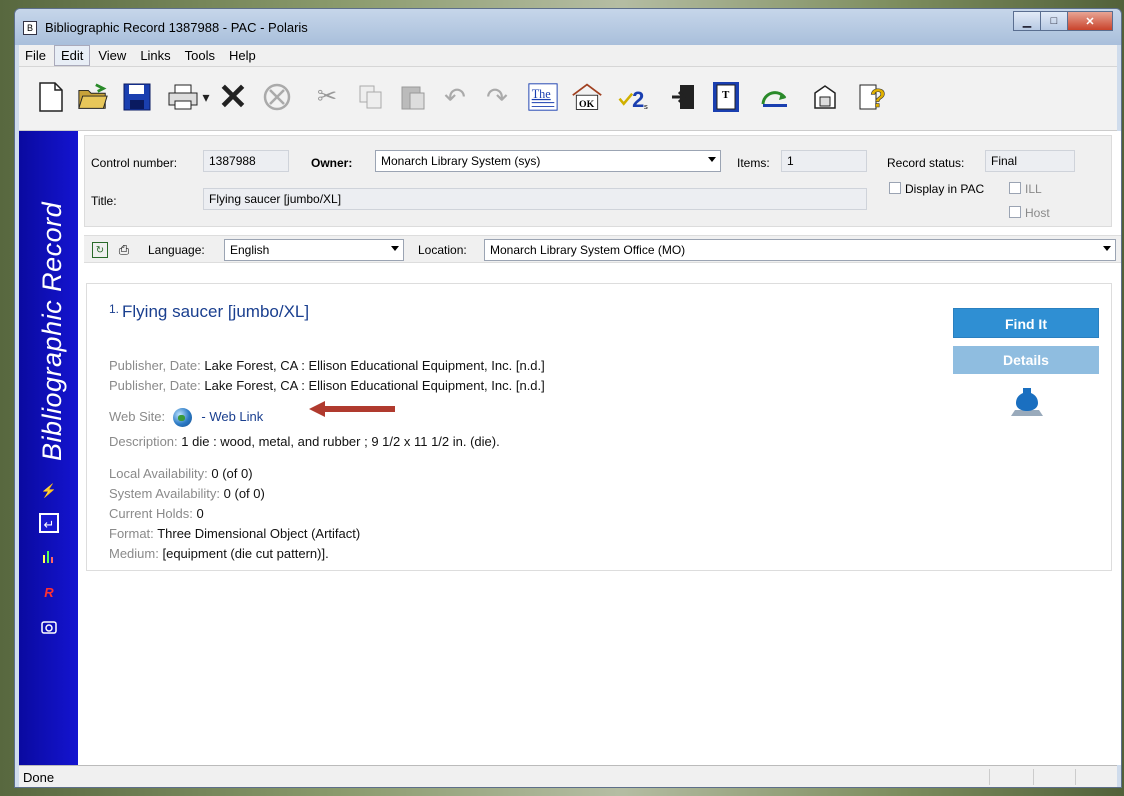 This screenshot has width=1124, height=796. I want to click on cut-icon: ✂, so click(327, 97).